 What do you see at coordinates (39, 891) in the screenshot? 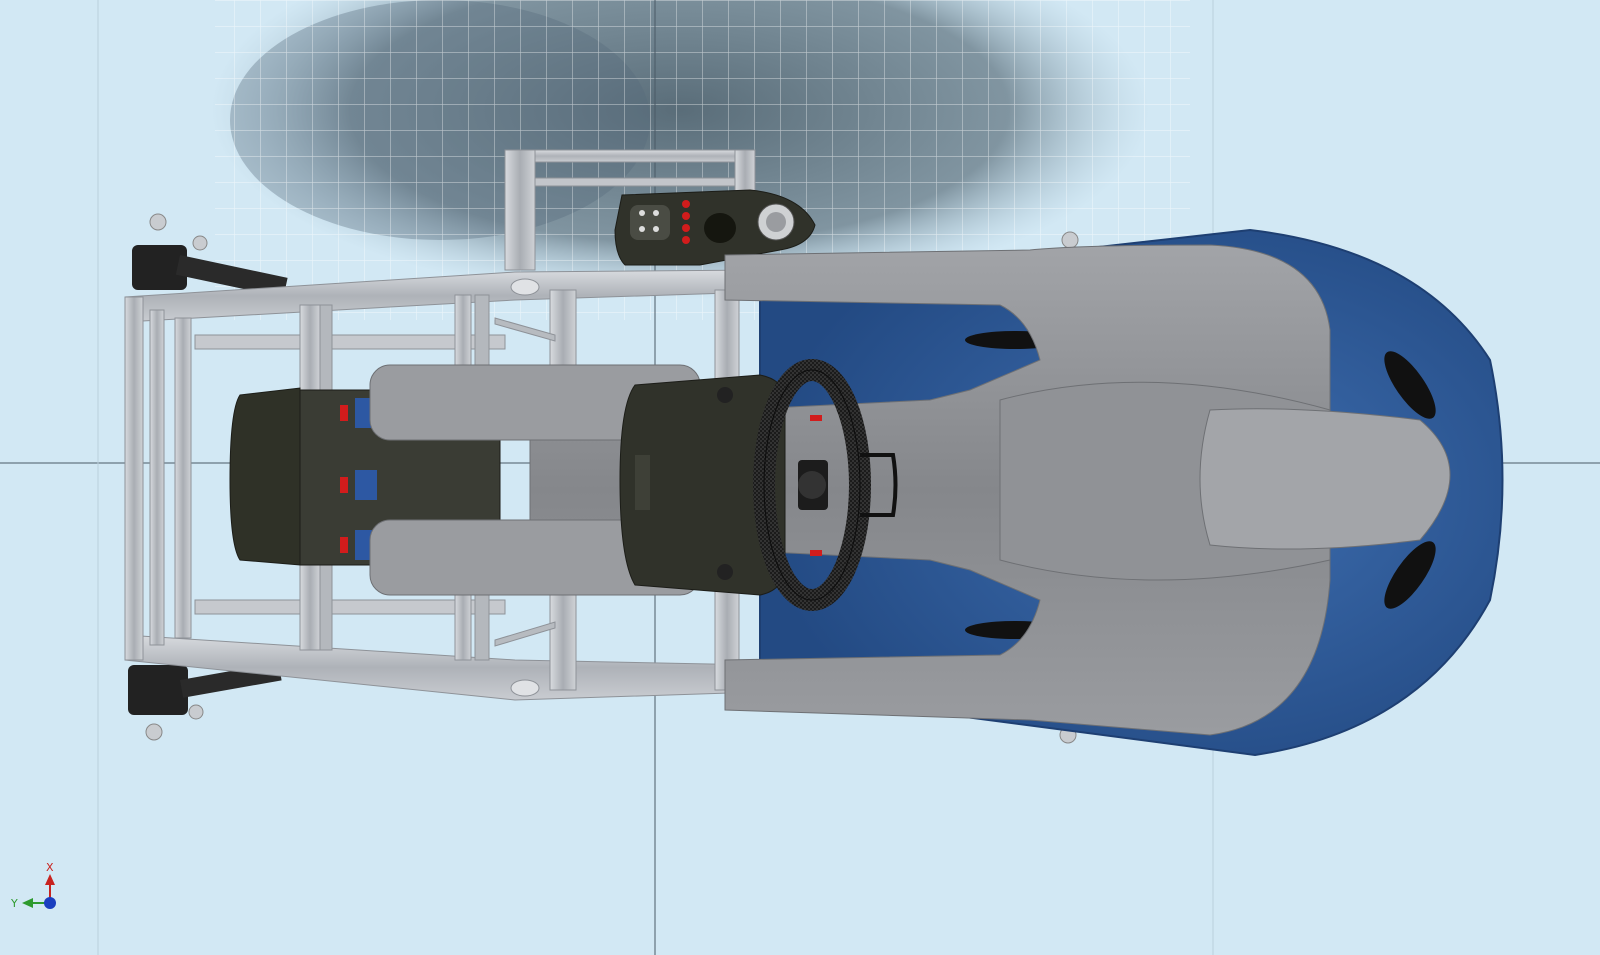
I see `coordinate-triad` at bounding box center [39, 891].